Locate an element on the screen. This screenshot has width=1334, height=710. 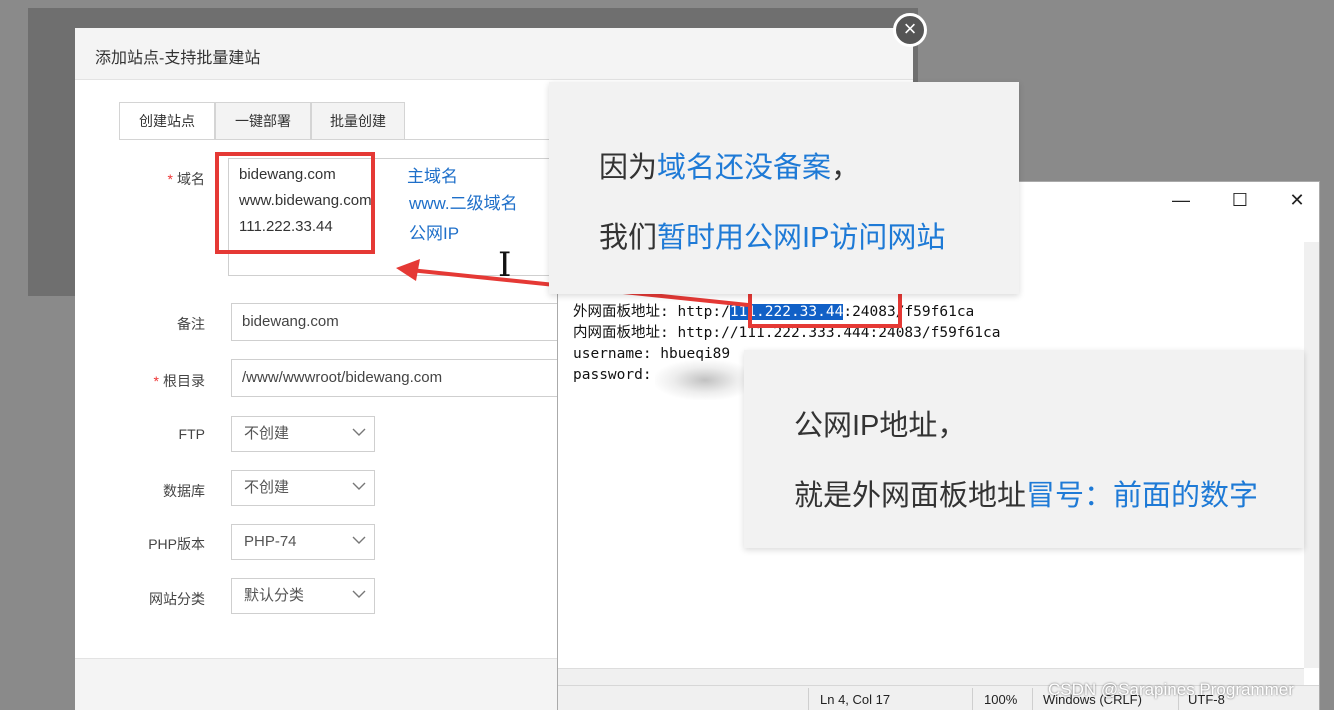
watermark: CSDN @Sarapines Programmer is located at coordinates (1171, 689).